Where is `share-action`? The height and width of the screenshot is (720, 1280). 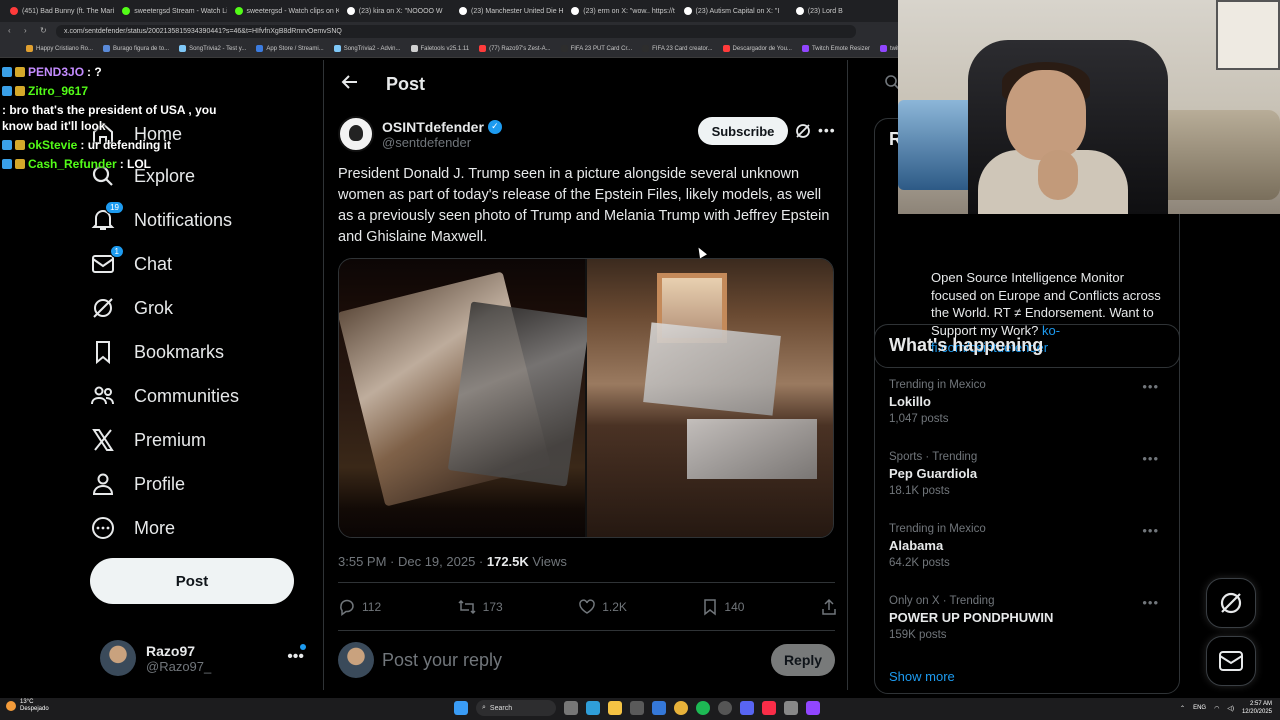
share-action is located at coordinates (829, 607).